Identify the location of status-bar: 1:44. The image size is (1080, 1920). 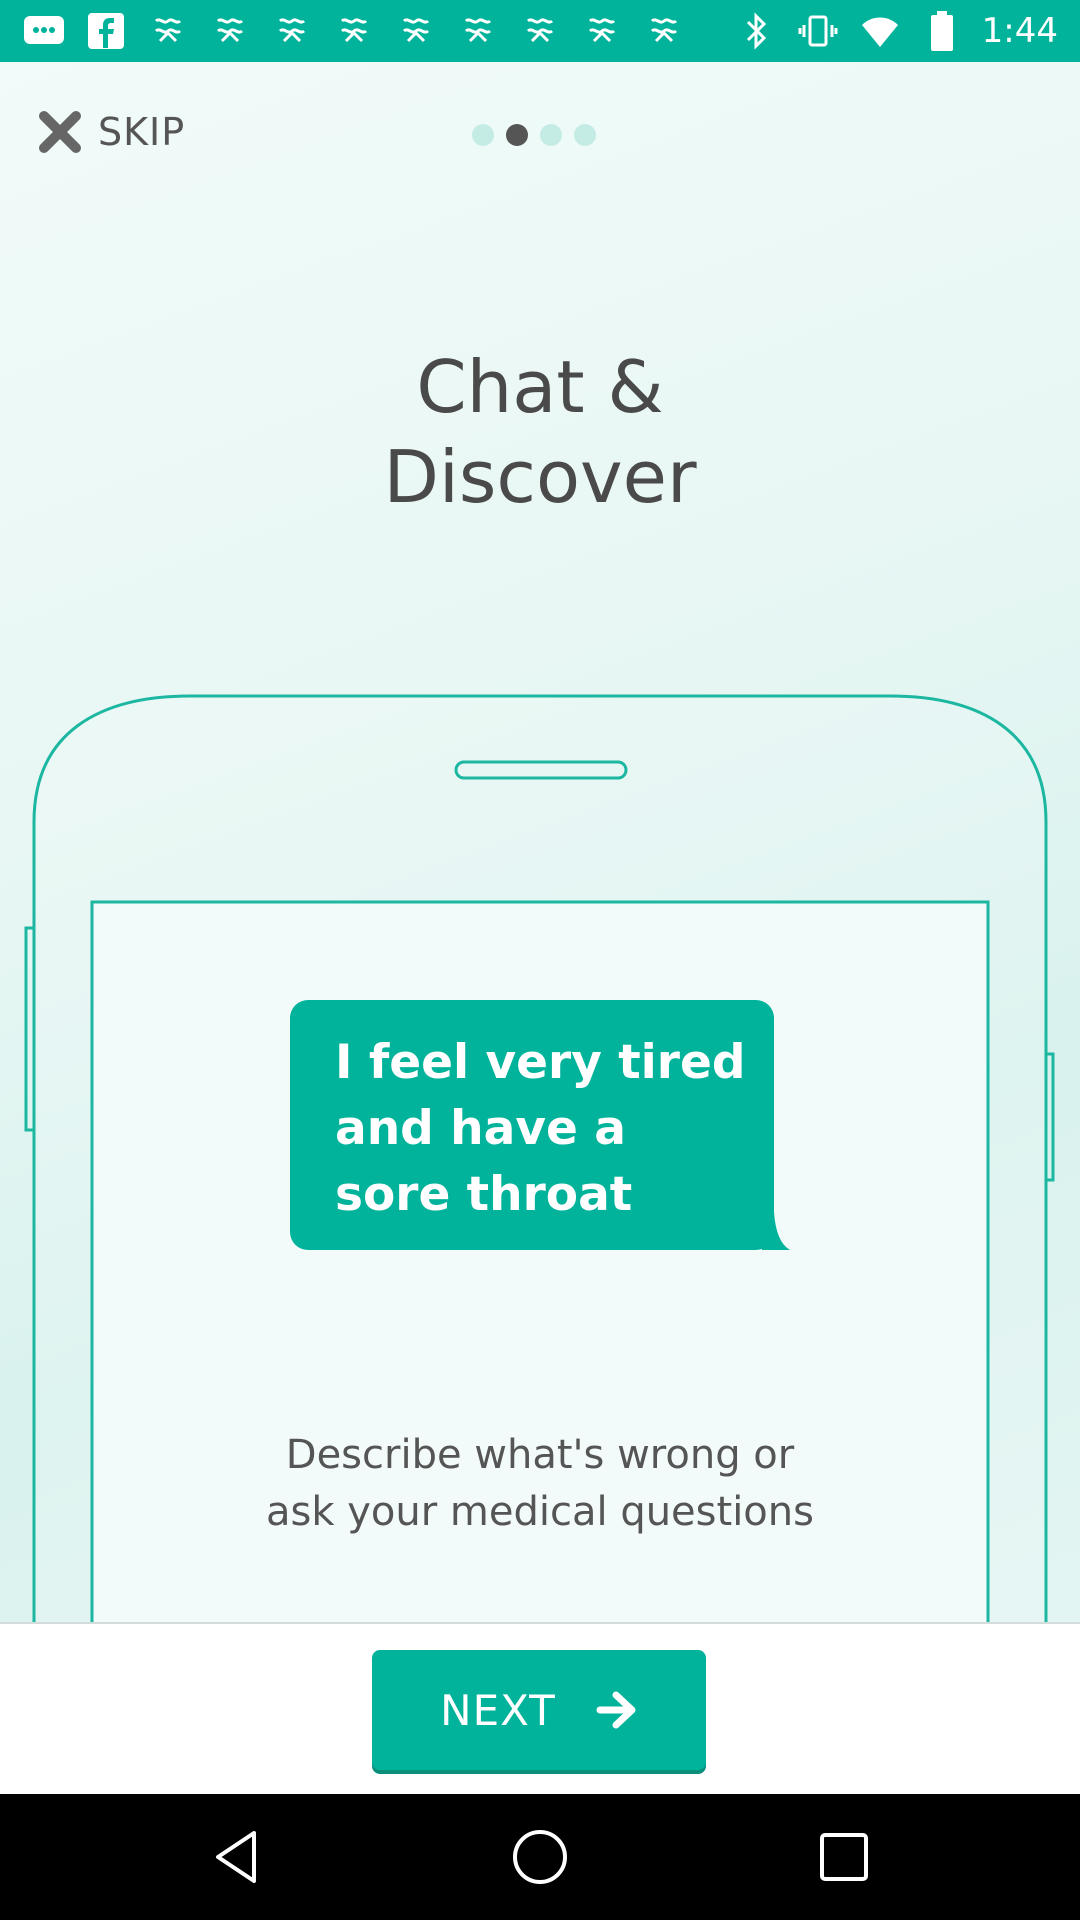
(540, 31).